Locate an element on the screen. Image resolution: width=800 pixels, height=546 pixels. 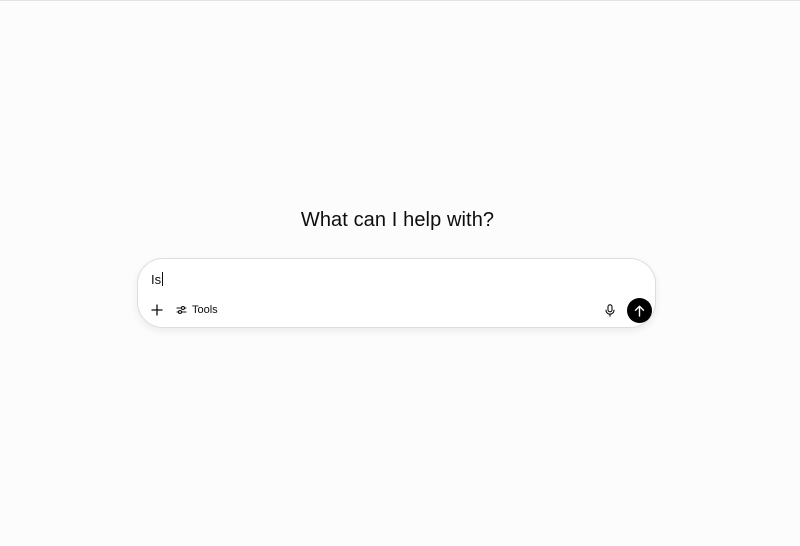
sliders-icon is located at coordinates (181, 310).